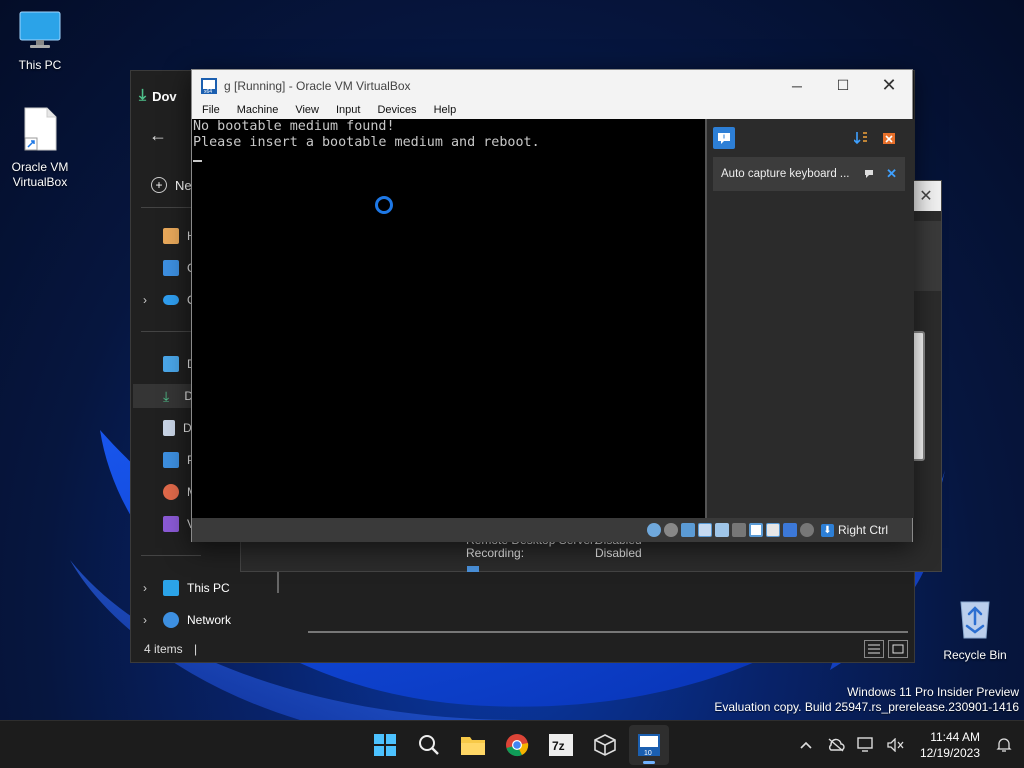  Describe the element at coordinates (171, 620) in the screenshot. I see `network-icon` at that location.